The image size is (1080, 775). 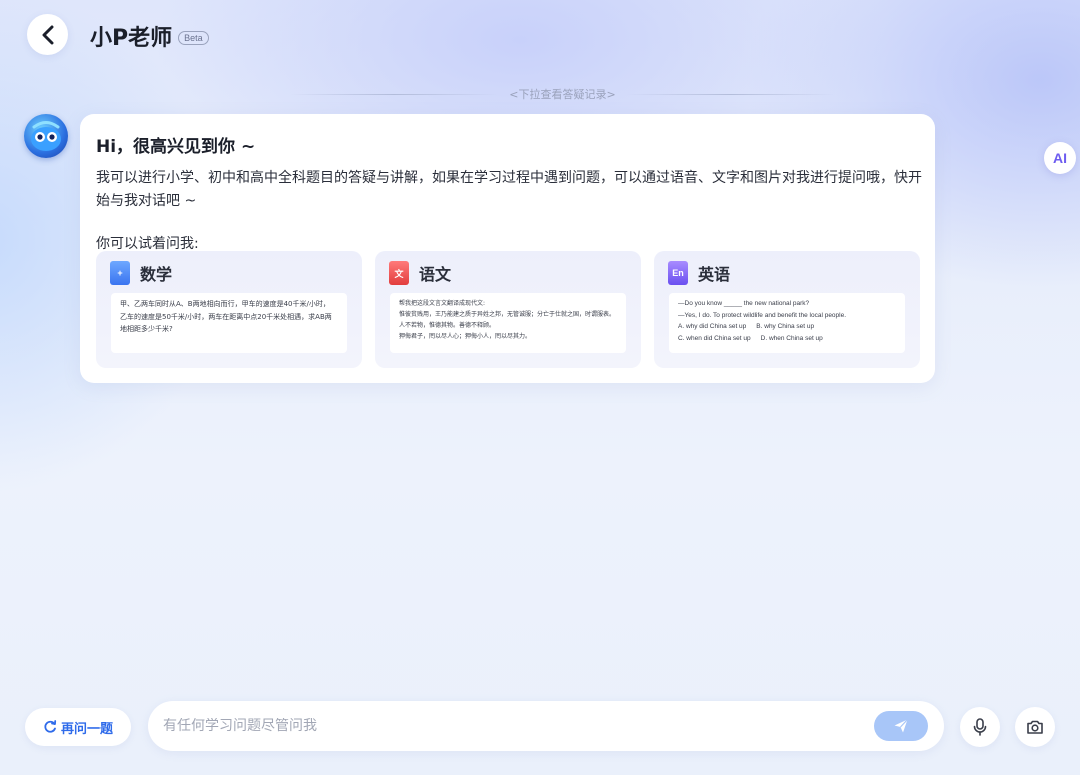 I want to click on camera-button, so click(x=1035, y=727).